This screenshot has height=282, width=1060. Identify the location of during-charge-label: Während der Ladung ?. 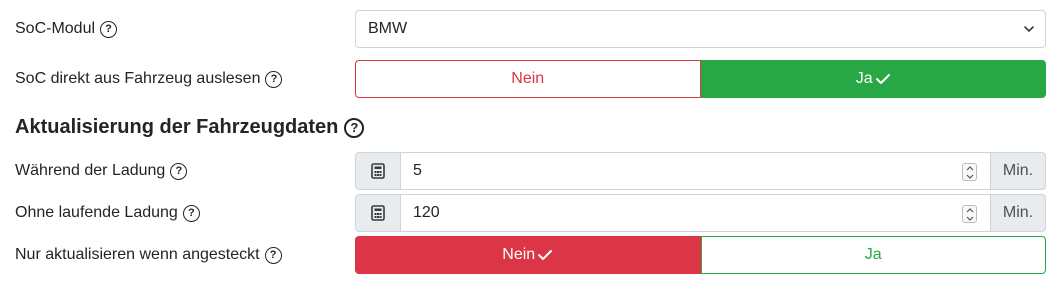
(101, 171).